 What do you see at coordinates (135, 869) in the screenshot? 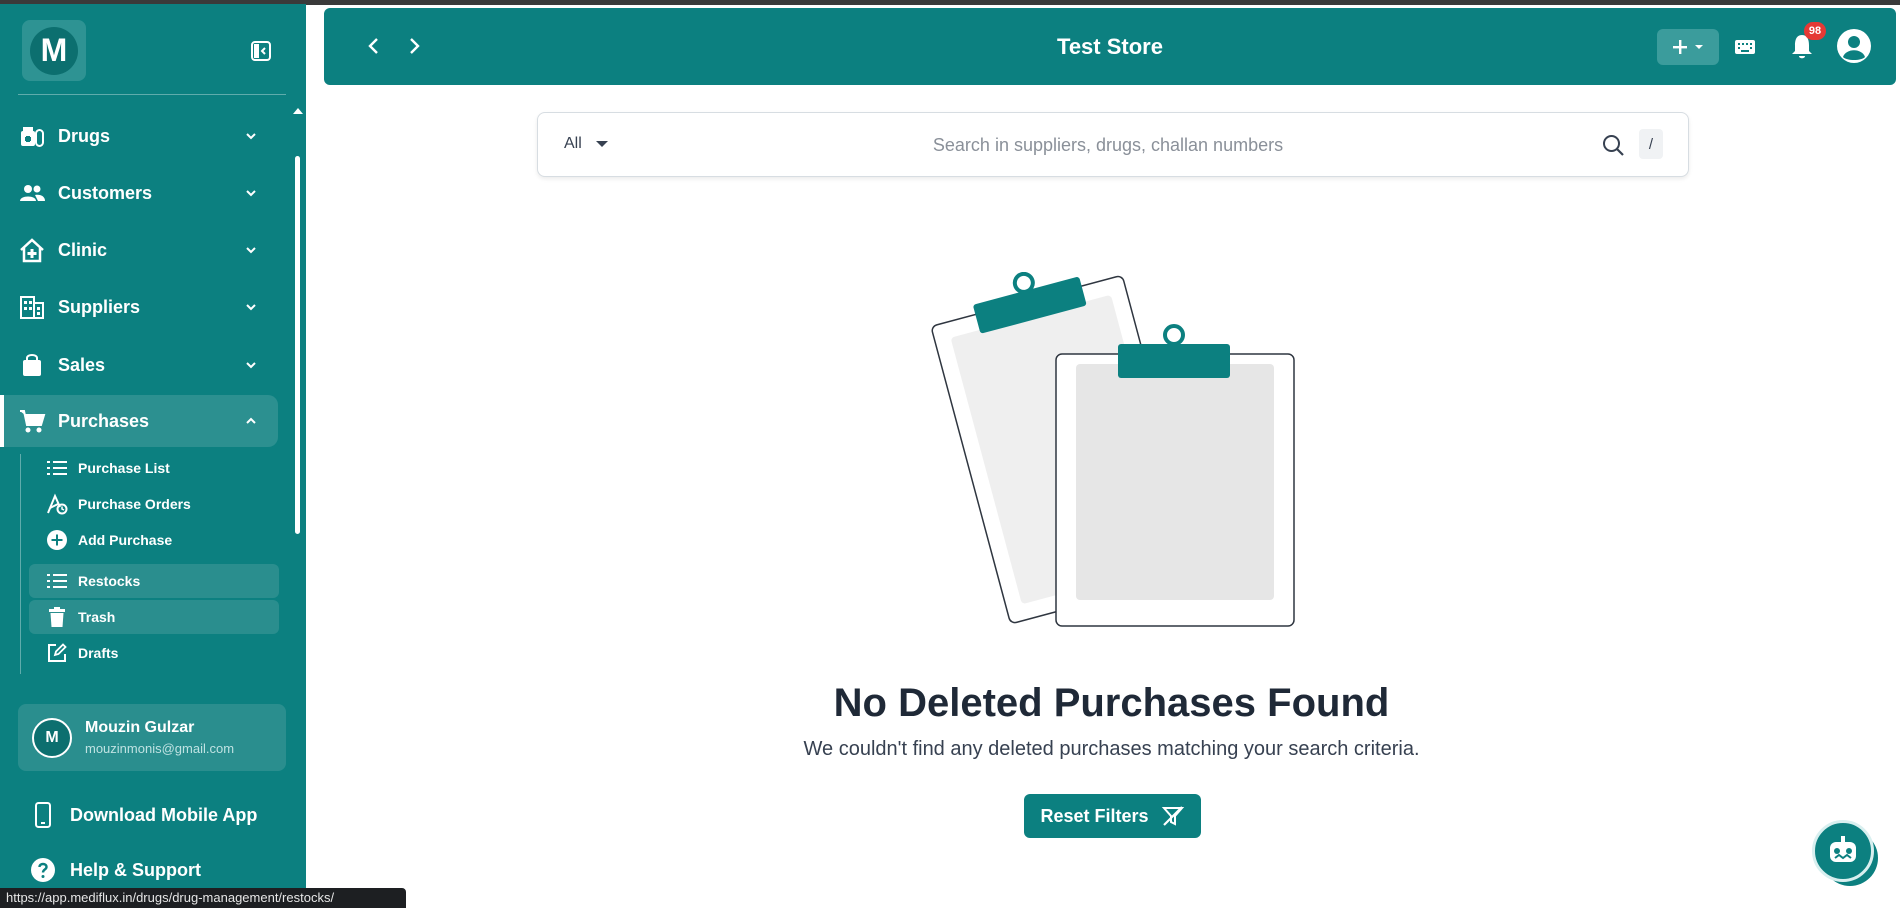
I see `help-support-label: Help & Support` at bounding box center [135, 869].